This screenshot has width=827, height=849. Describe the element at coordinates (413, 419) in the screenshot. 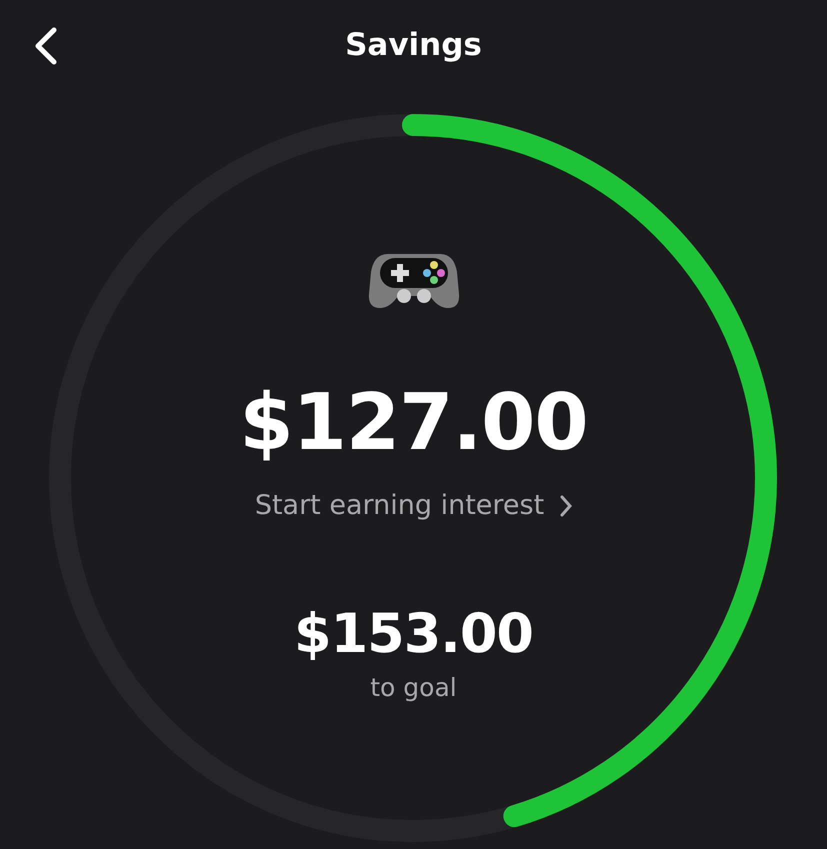

I see `balance-amount: $127.00` at that location.